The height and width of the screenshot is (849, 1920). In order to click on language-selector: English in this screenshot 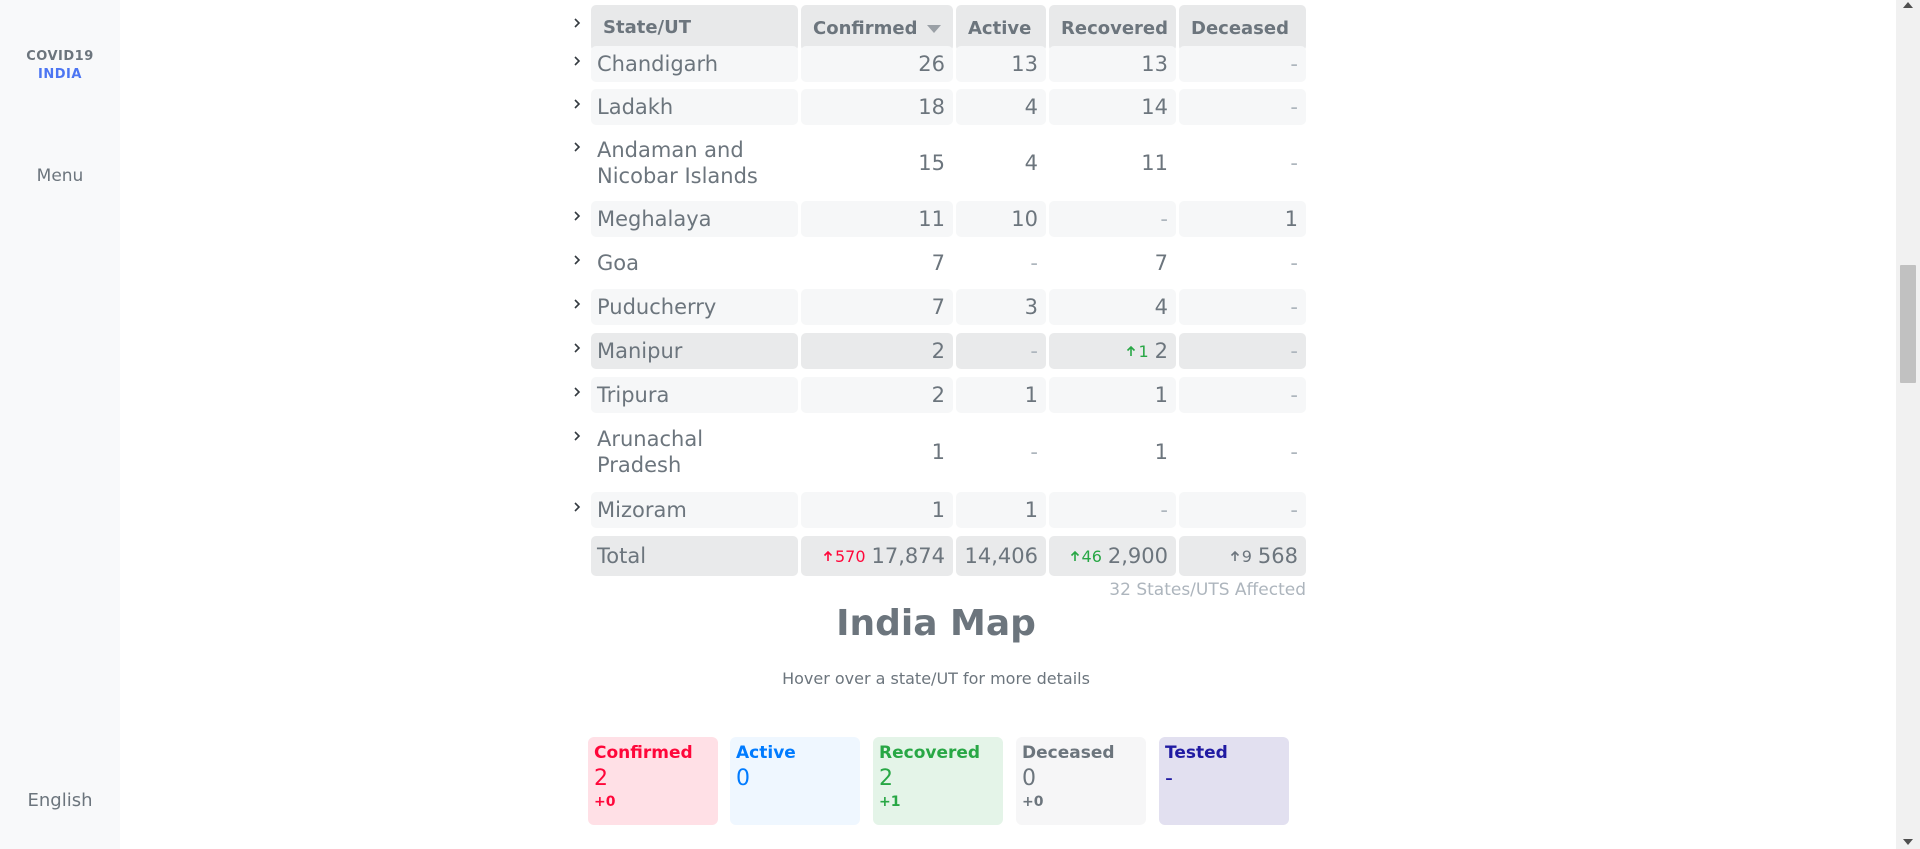, I will do `click(60, 800)`.